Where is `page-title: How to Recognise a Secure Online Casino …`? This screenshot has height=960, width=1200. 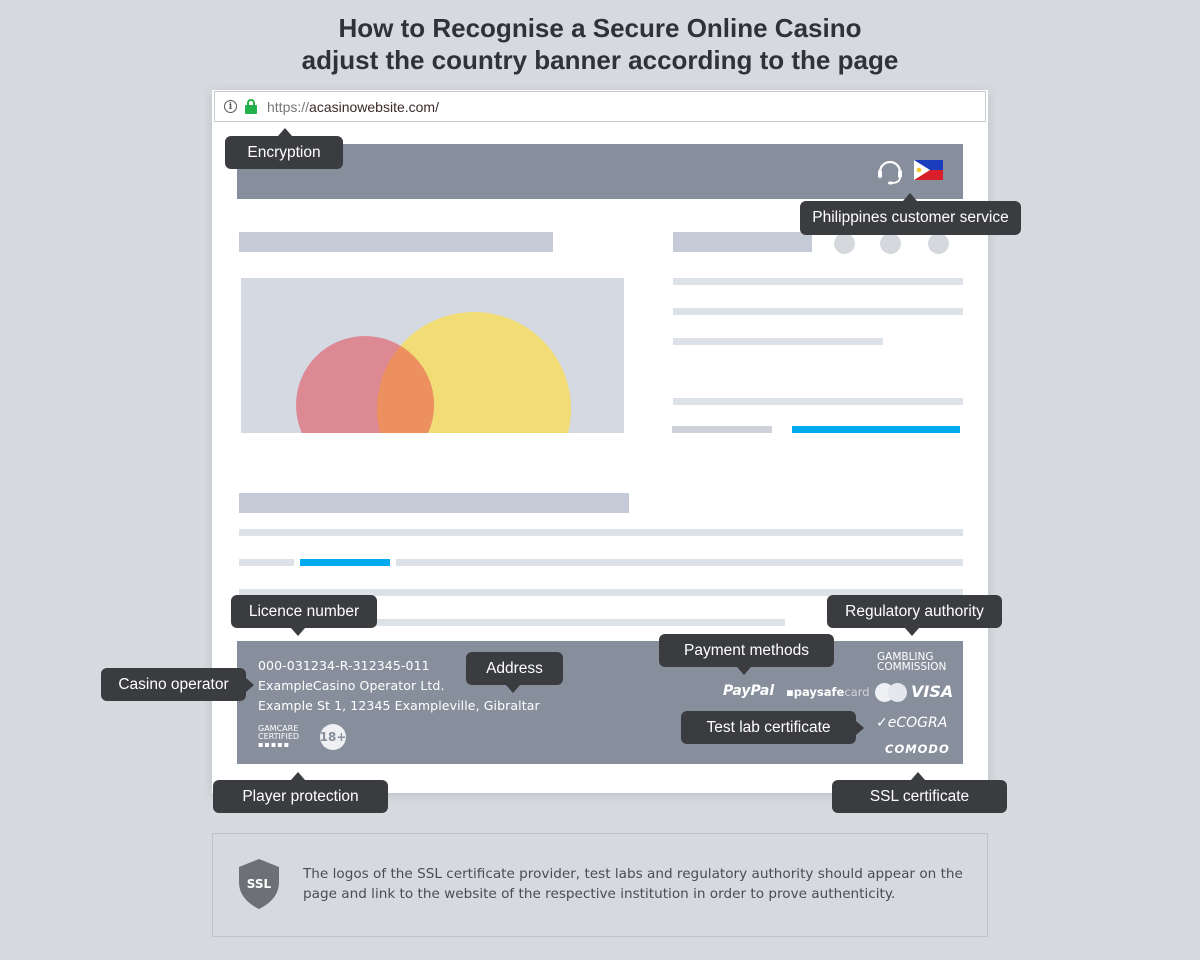 page-title: How to Recognise a Secure Online Casino … is located at coordinates (600, 44).